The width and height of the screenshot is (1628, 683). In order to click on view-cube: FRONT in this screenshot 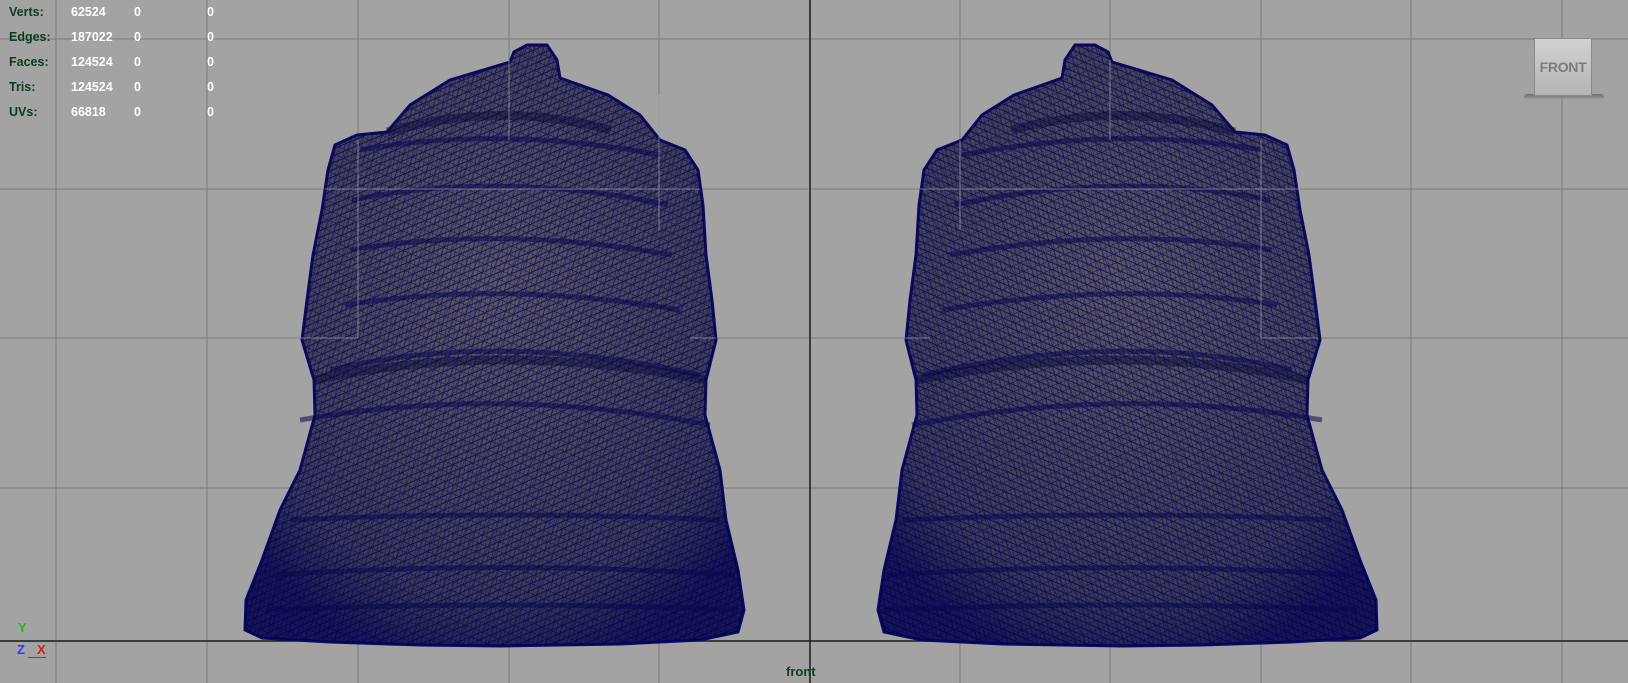, I will do `click(1564, 69)`.